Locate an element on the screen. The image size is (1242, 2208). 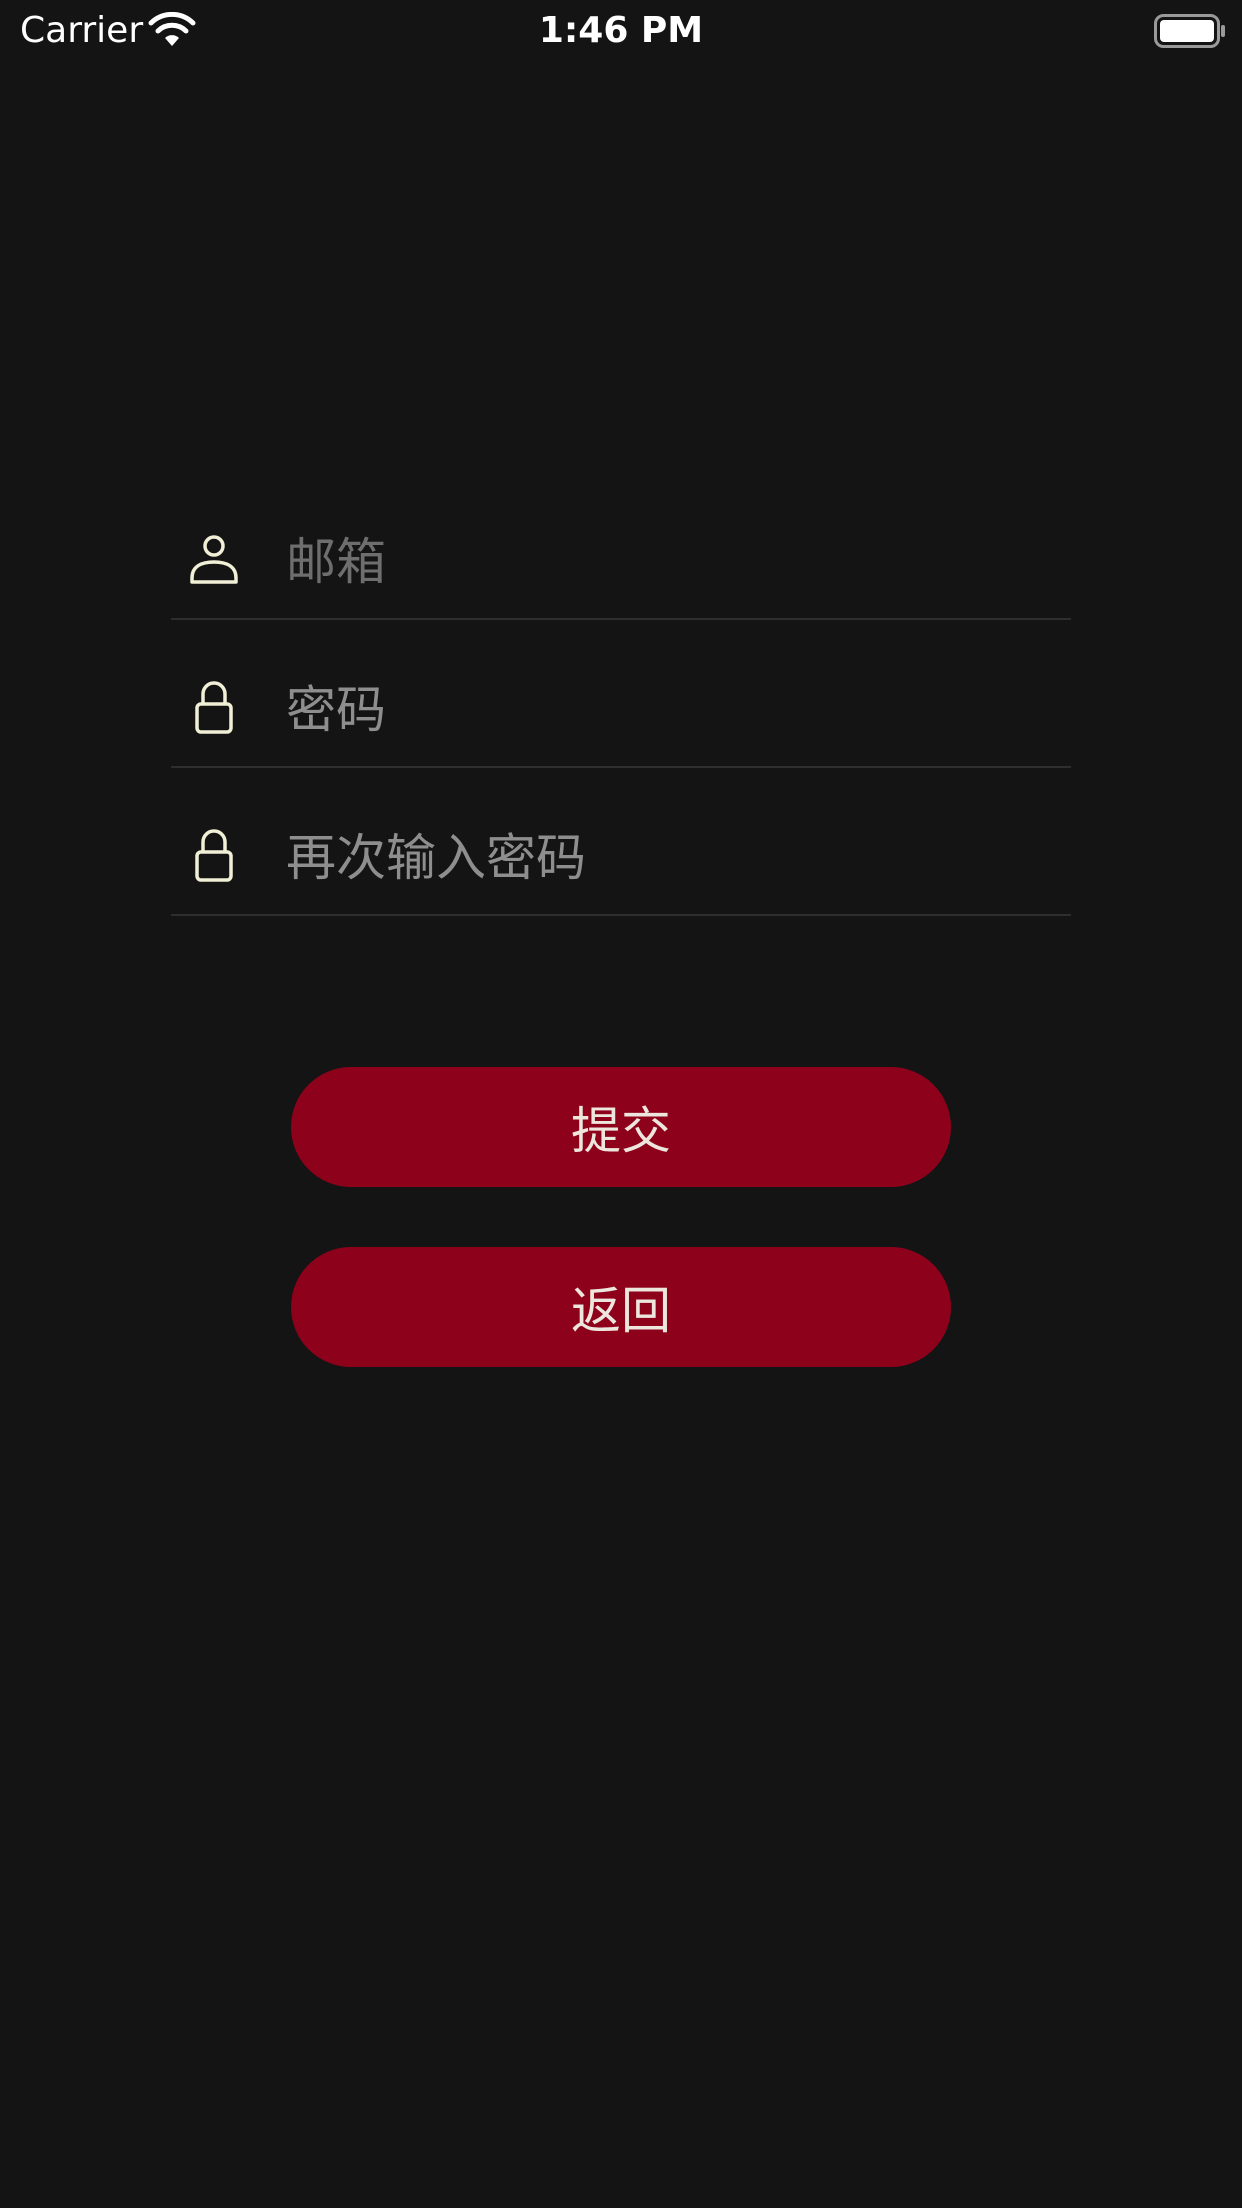
email-field-row is located at coordinates (621, 546).